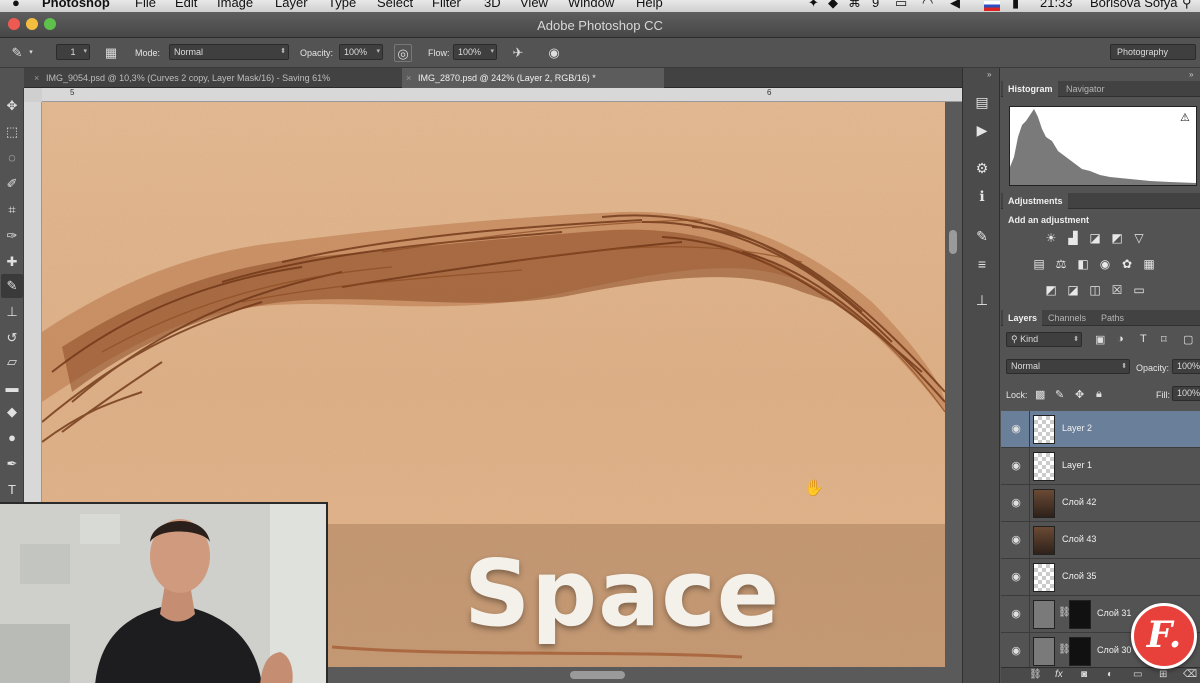 The image size is (1200, 683). Describe the element at coordinates (12, 490) in the screenshot. I see `type-tool-icon: T` at that location.